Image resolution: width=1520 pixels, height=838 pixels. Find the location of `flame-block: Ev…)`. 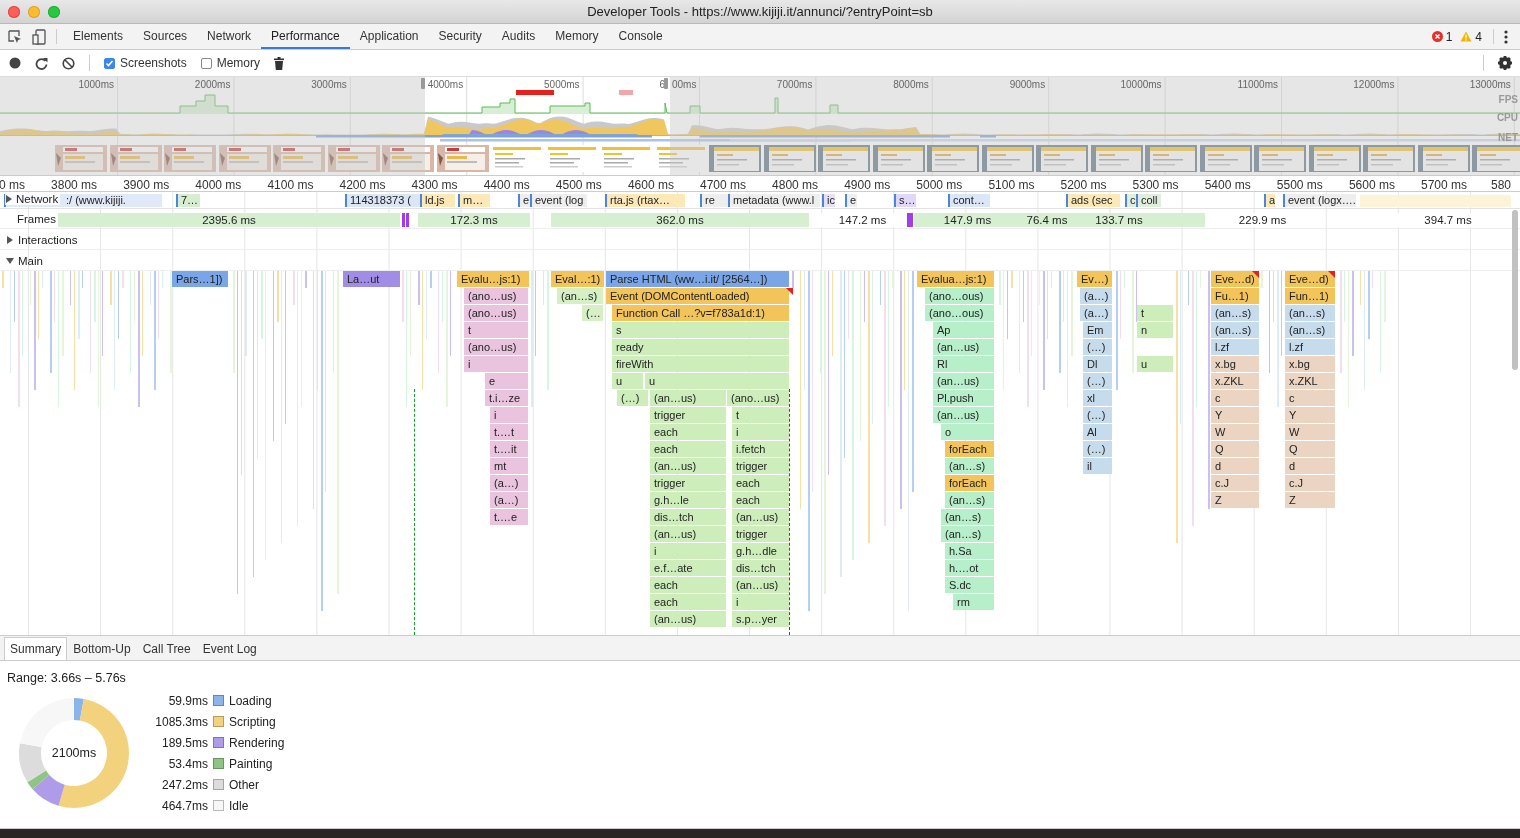

flame-block: Ev…) is located at coordinates (1094, 279).